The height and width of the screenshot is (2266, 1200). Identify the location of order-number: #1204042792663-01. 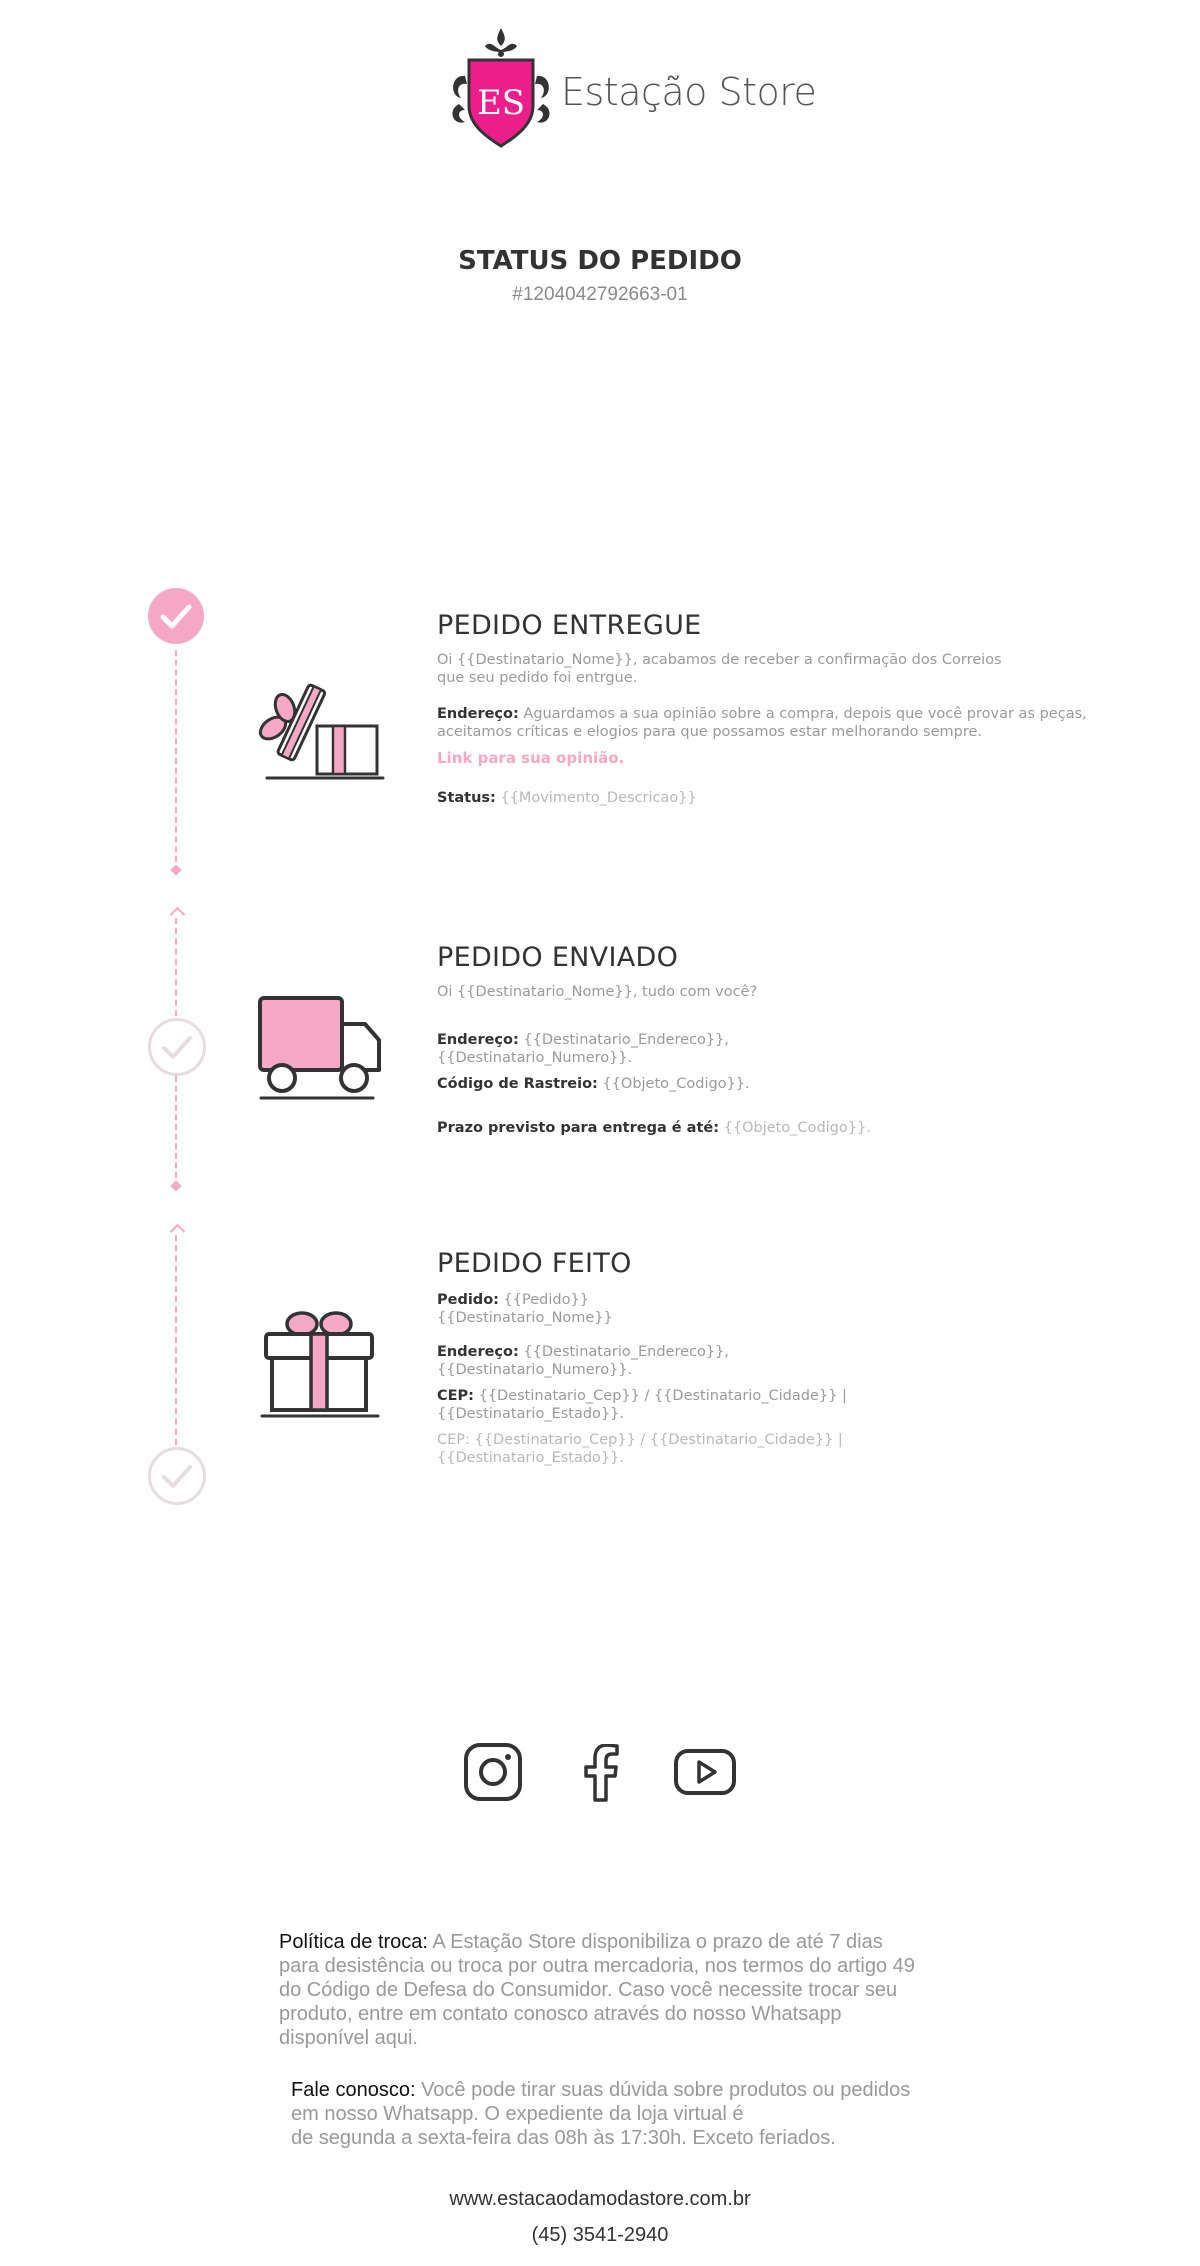
(600, 294).